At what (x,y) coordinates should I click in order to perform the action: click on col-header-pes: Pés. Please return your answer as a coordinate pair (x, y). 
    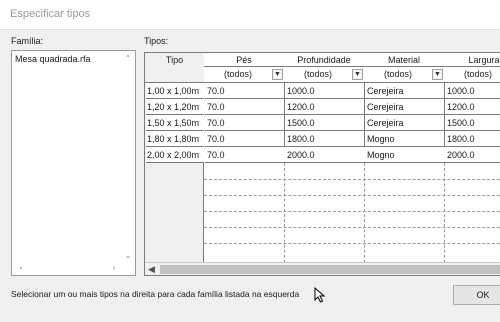
    Looking at the image, I should click on (244, 60).